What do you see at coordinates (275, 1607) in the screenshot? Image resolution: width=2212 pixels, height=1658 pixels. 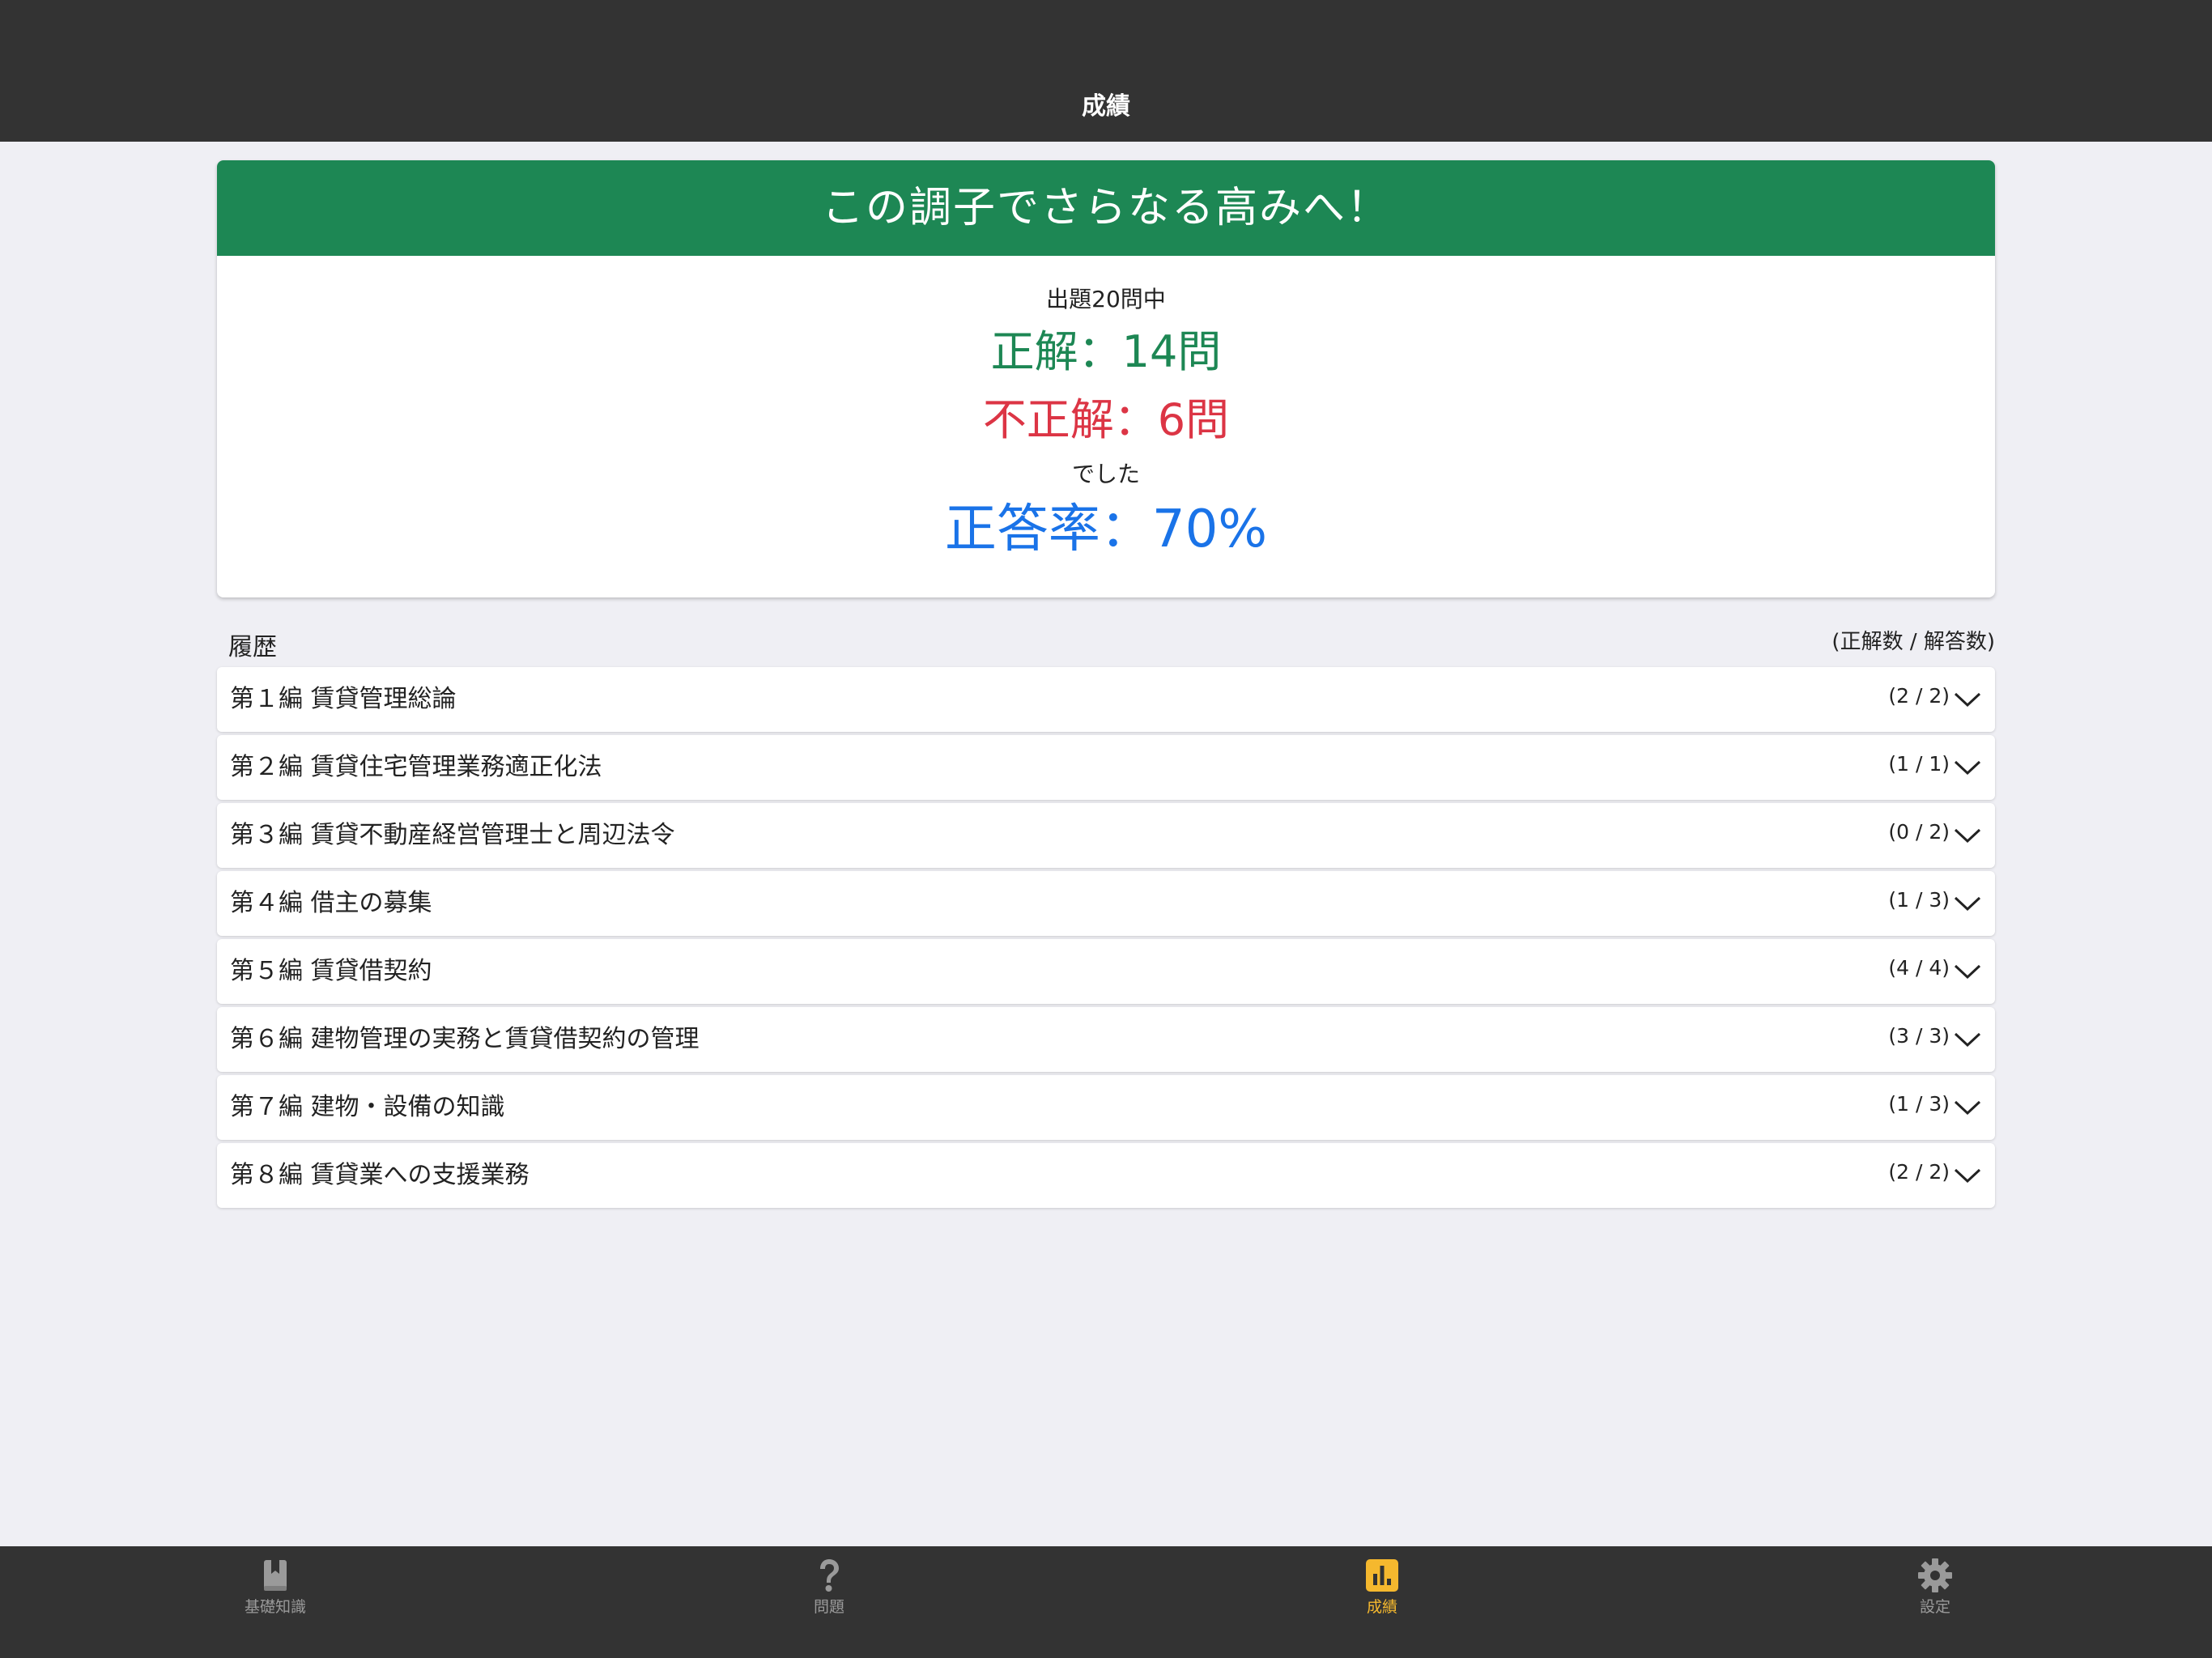 I see `tab-label: 基礎知識` at bounding box center [275, 1607].